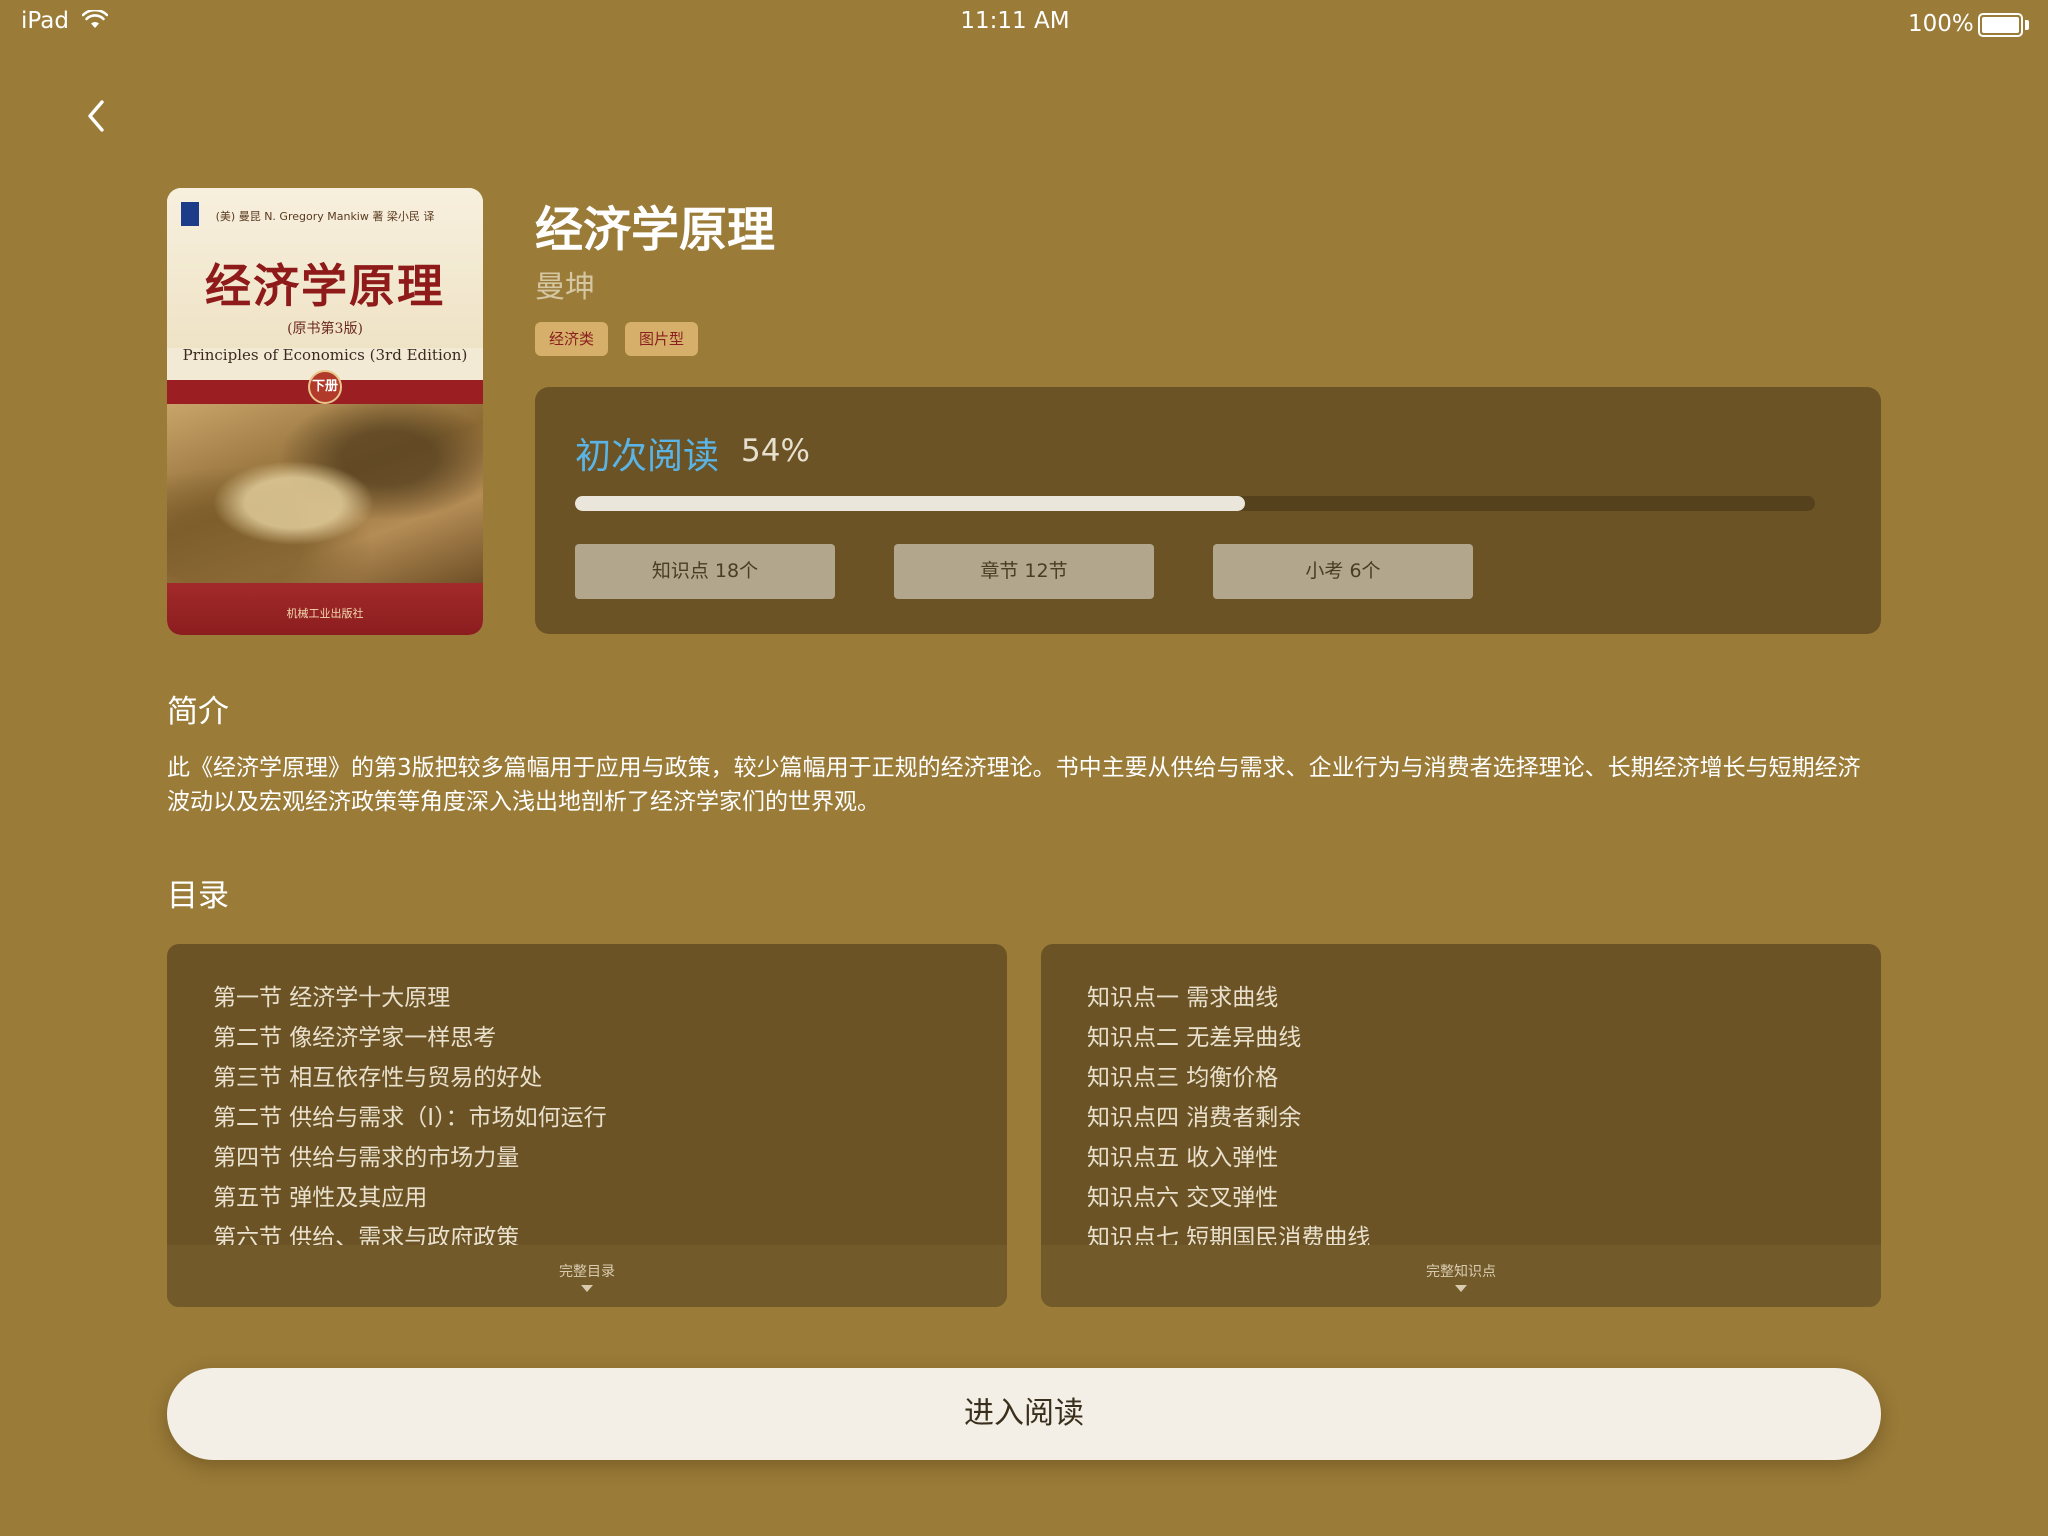 This screenshot has height=1536, width=2048. What do you see at coordinates (705, 571) in the screenshot?
I see `knowledge-points-button: 知识点 18个` at bounding box center [705, 571].